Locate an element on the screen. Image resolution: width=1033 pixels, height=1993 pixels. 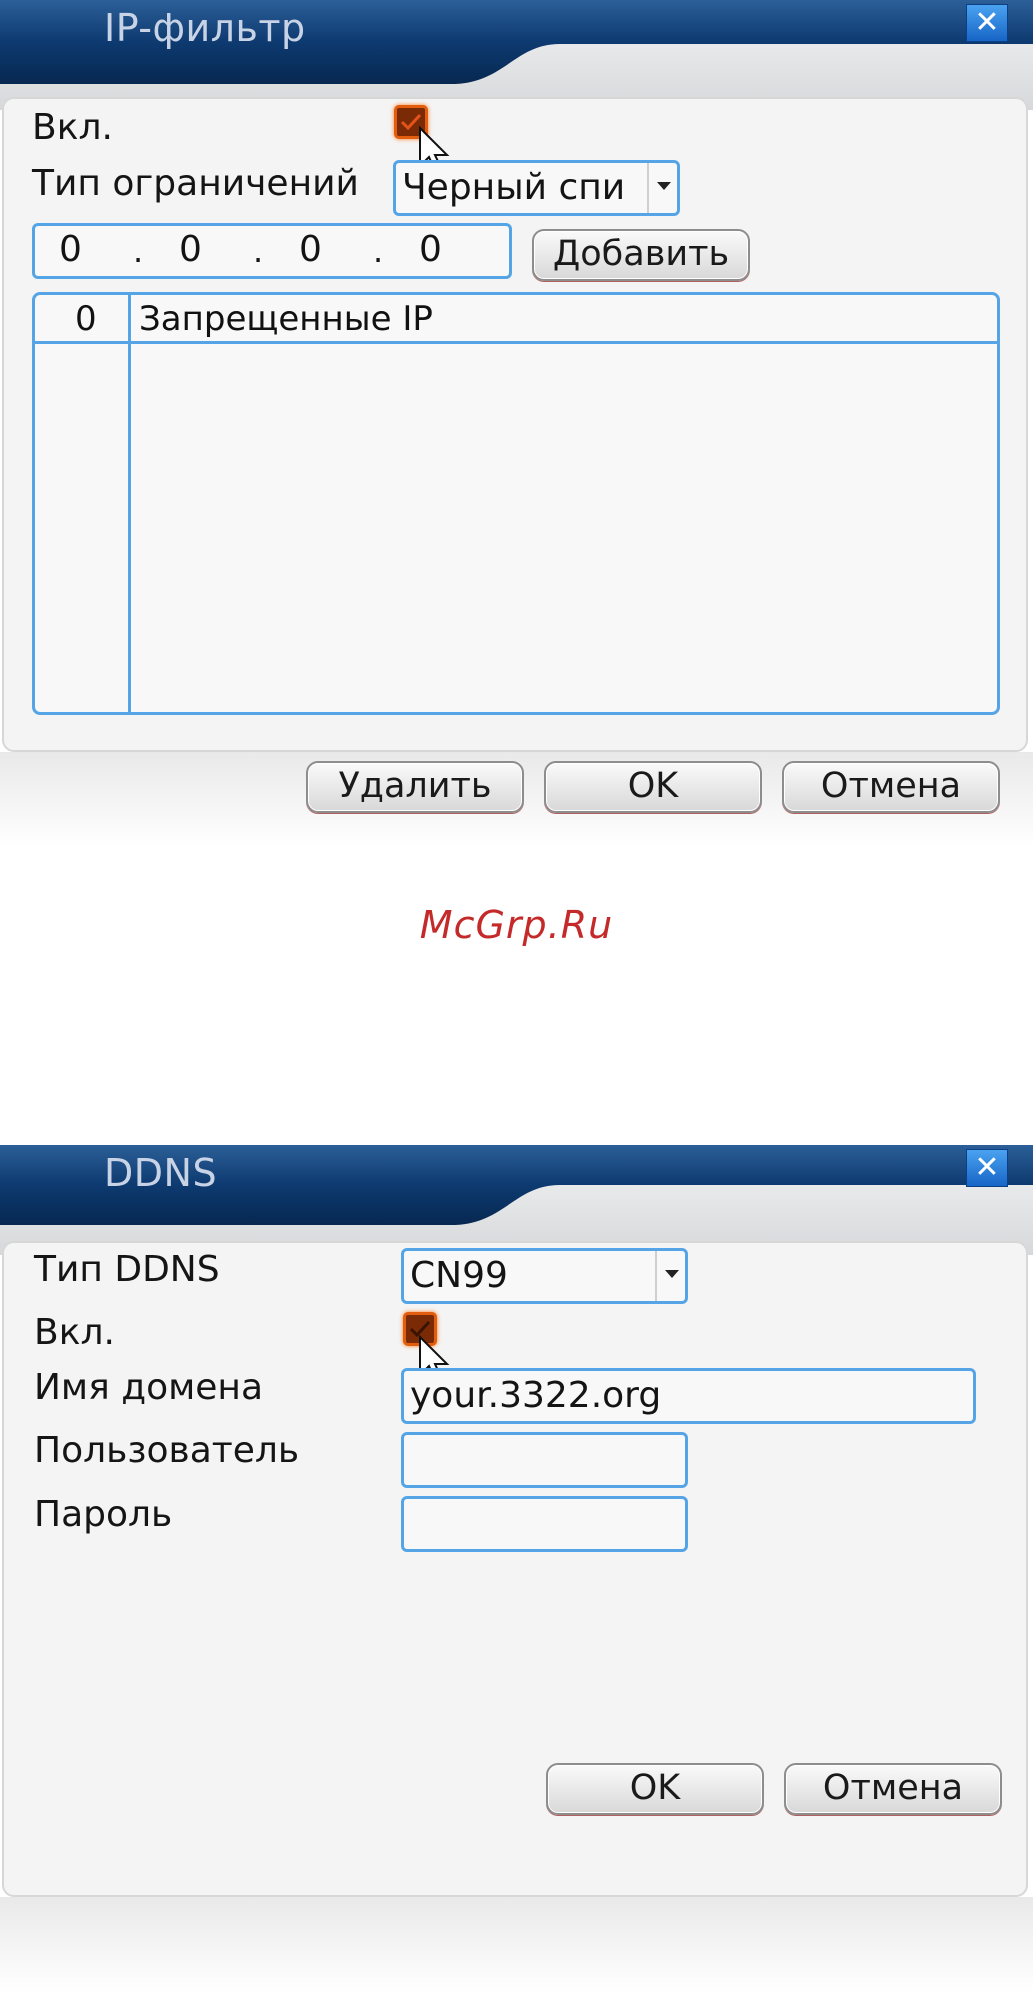
ddns-type-select: CN99 is located at coordinates (544, 1276).